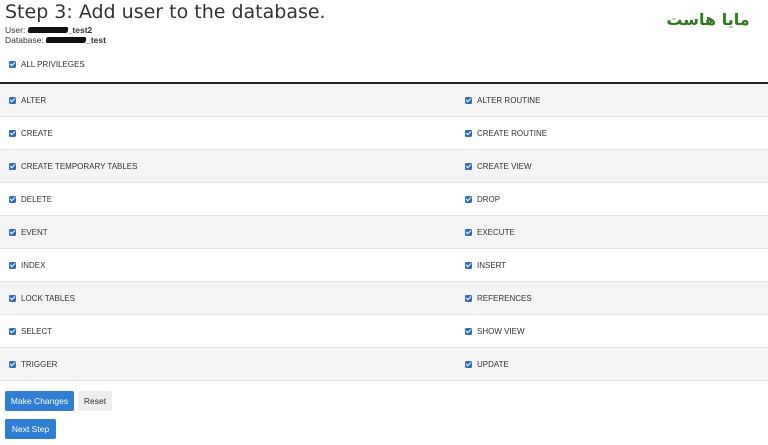  What do you see at coordinates (384, 166) in the screenshot?
I see `privilege-row: CREATE TEMPORARY TABLES CREATE VIEW` at bounding box center [384, 166].